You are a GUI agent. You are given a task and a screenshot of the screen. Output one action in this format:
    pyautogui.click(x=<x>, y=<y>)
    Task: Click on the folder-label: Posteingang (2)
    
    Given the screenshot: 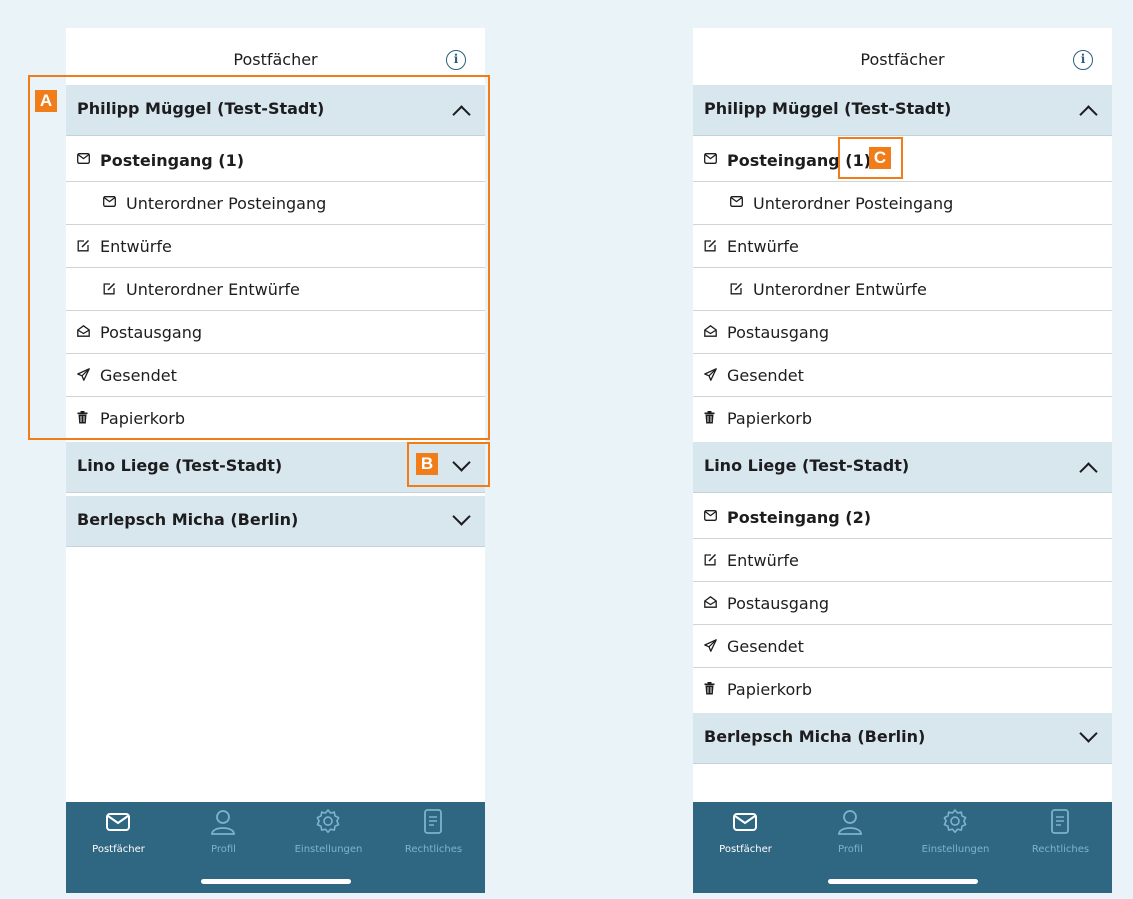 What is the action you would take?
    pyautogui.click(x=799, y=517)
    